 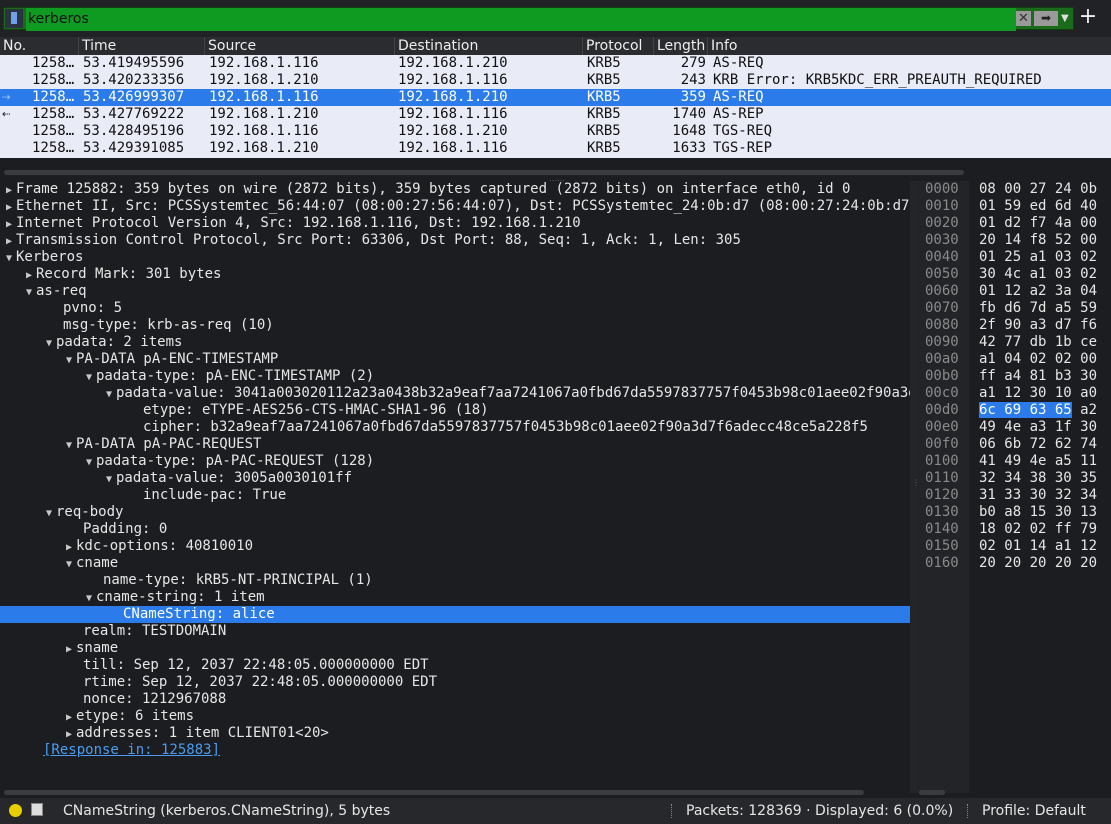 I want to click on response-in-link: [Response in: 125883], so click(x=131, y=750).